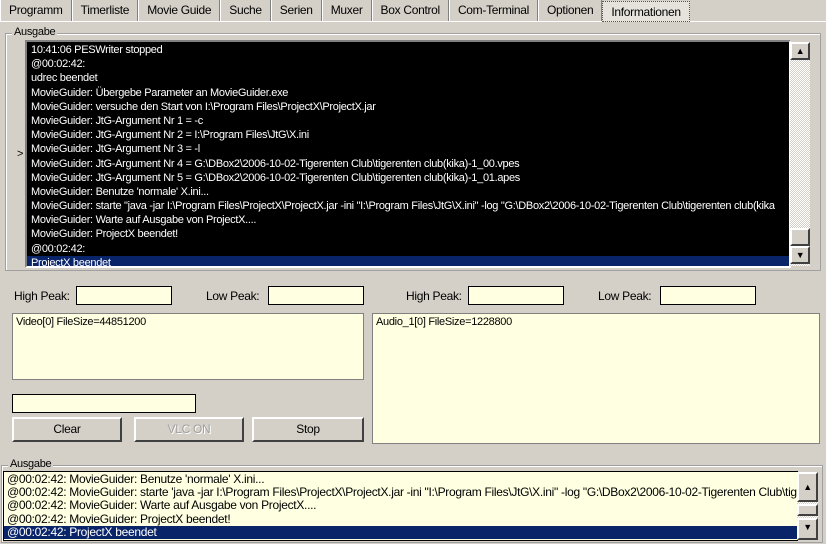 This screenshot has width=826, height=544. What do you see at coordinates (408, 260) in the screenshot?
I see `log-line: ProjectX beendet` at bounding box center [408, 260].